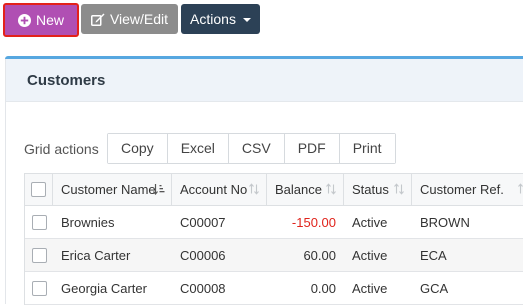 This screenshot has height=305, width=523. I want to click on new-button-label: New, so click(49, 20).